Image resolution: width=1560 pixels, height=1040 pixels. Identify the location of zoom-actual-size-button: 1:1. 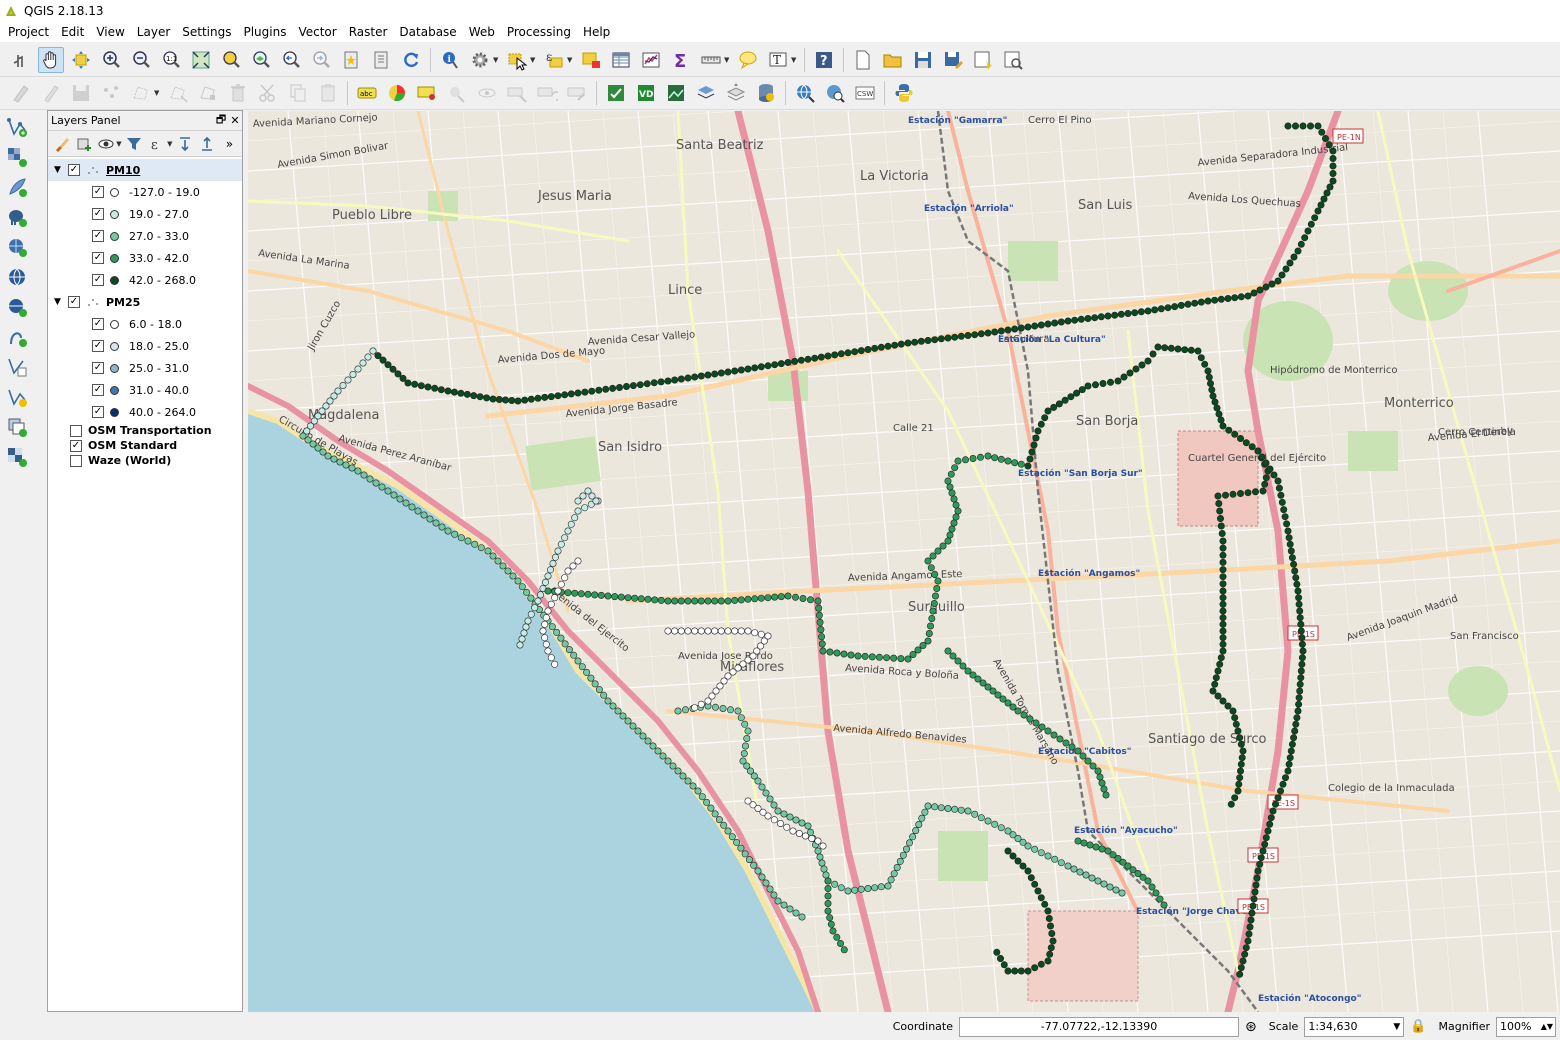
(171, 60).